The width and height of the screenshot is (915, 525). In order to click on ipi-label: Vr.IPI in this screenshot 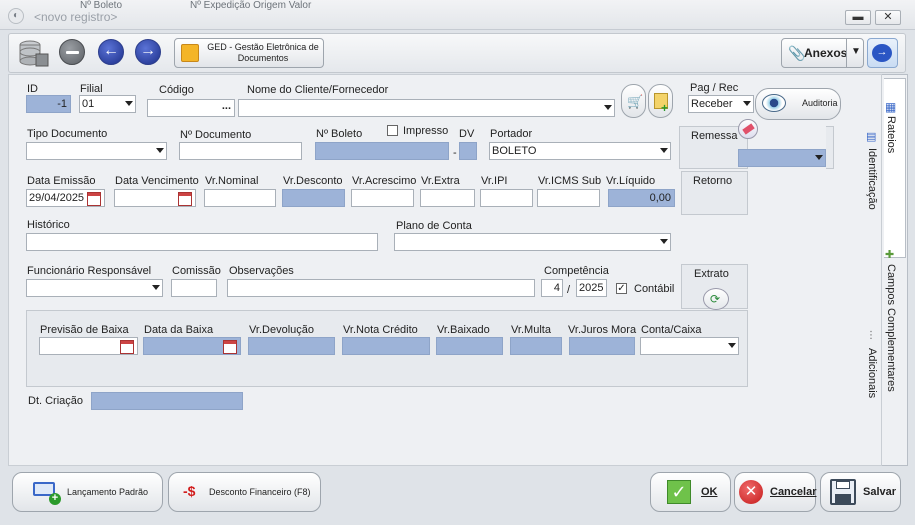, I will do `click(494, 181)`.